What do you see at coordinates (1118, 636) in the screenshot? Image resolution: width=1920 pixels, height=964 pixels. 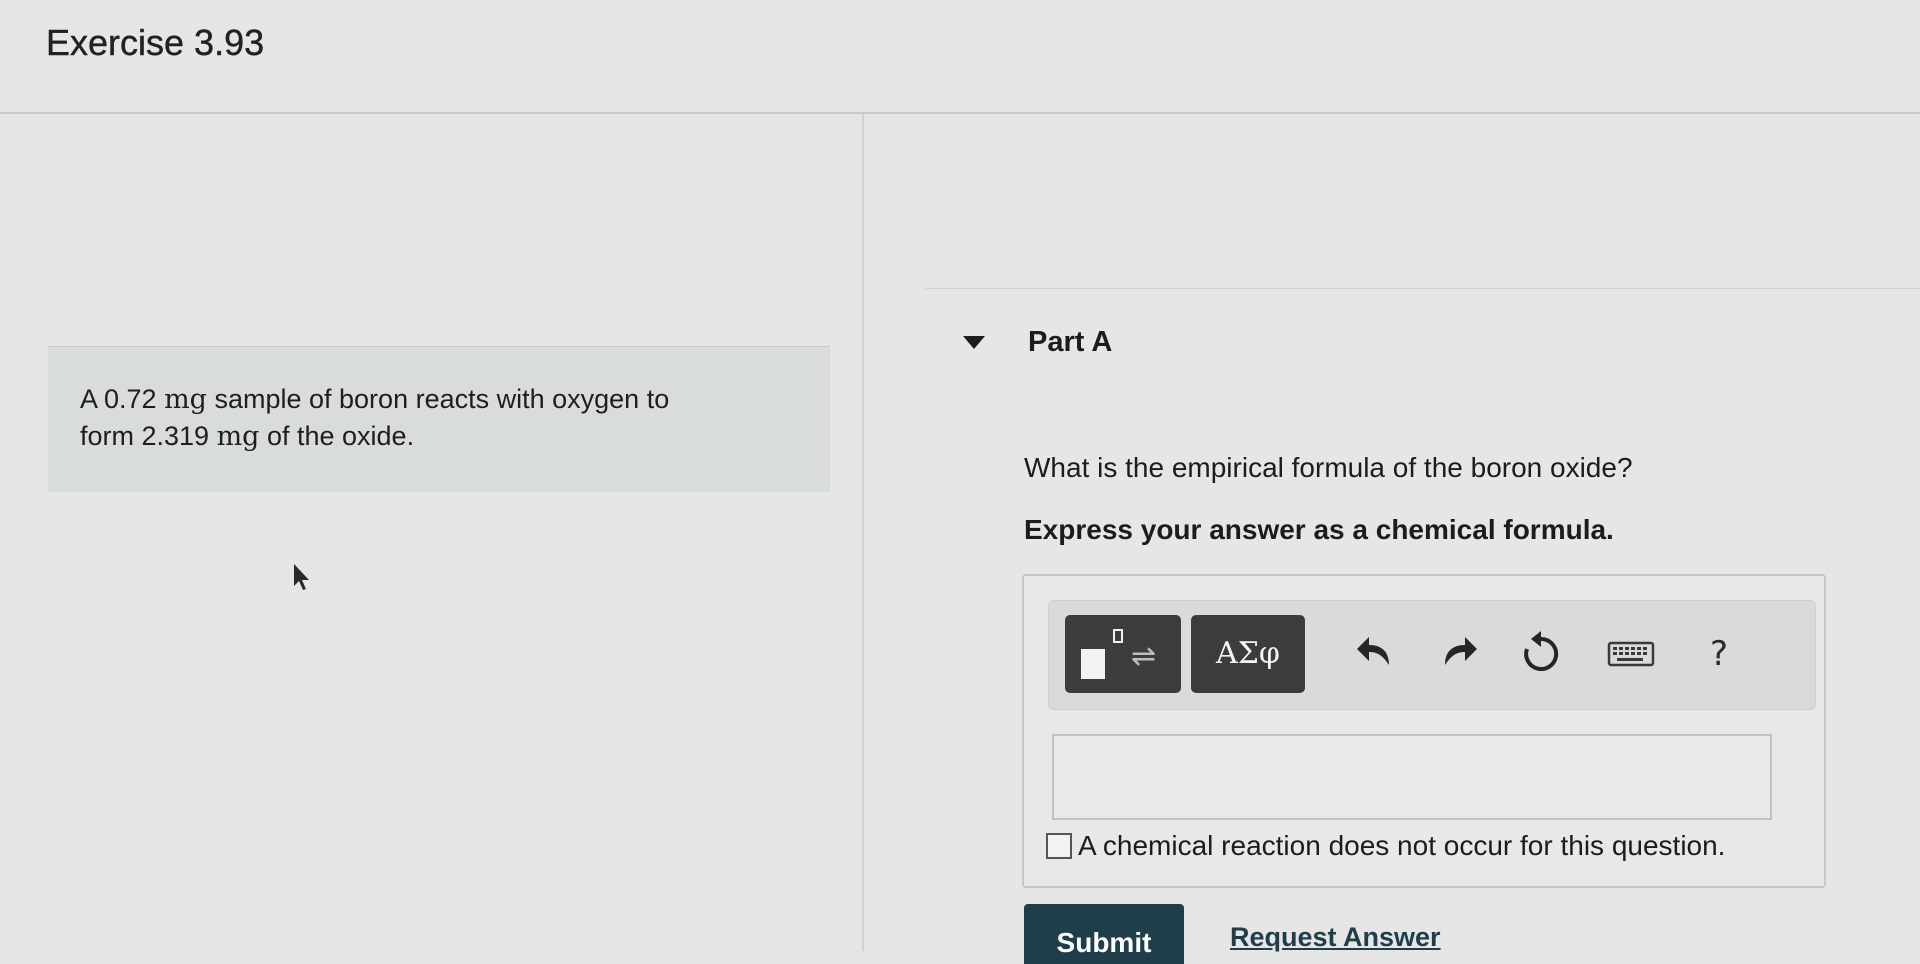 I see `superscript-box-icon` at bounding box center [1118, 636].